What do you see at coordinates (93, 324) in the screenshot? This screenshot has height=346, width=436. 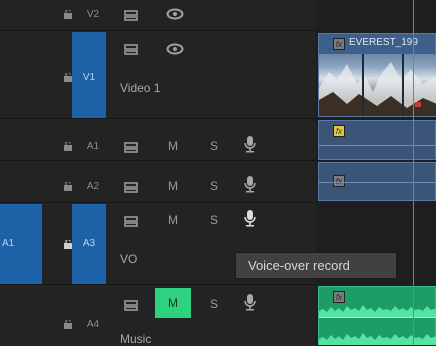 I see `track-label-a4: A4` at bounding box center [93, 324].